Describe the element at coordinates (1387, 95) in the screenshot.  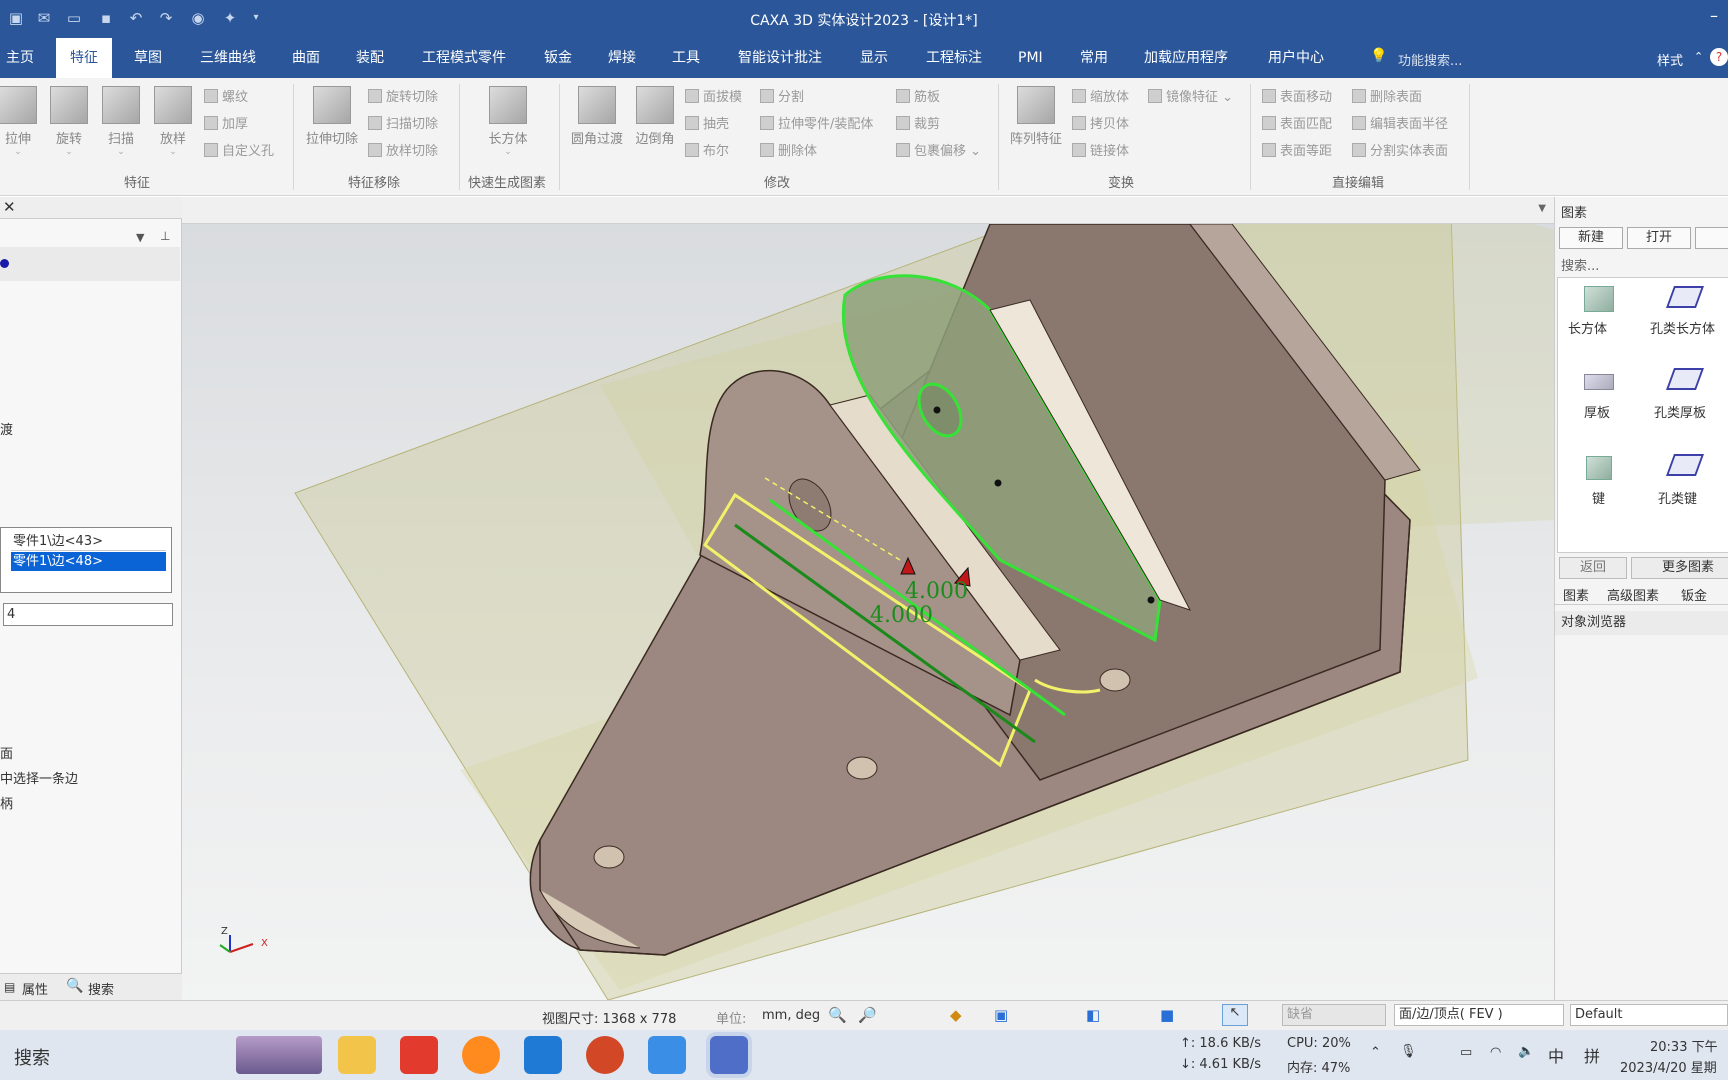
I see `delete-face-button: 删除表面` at that location.